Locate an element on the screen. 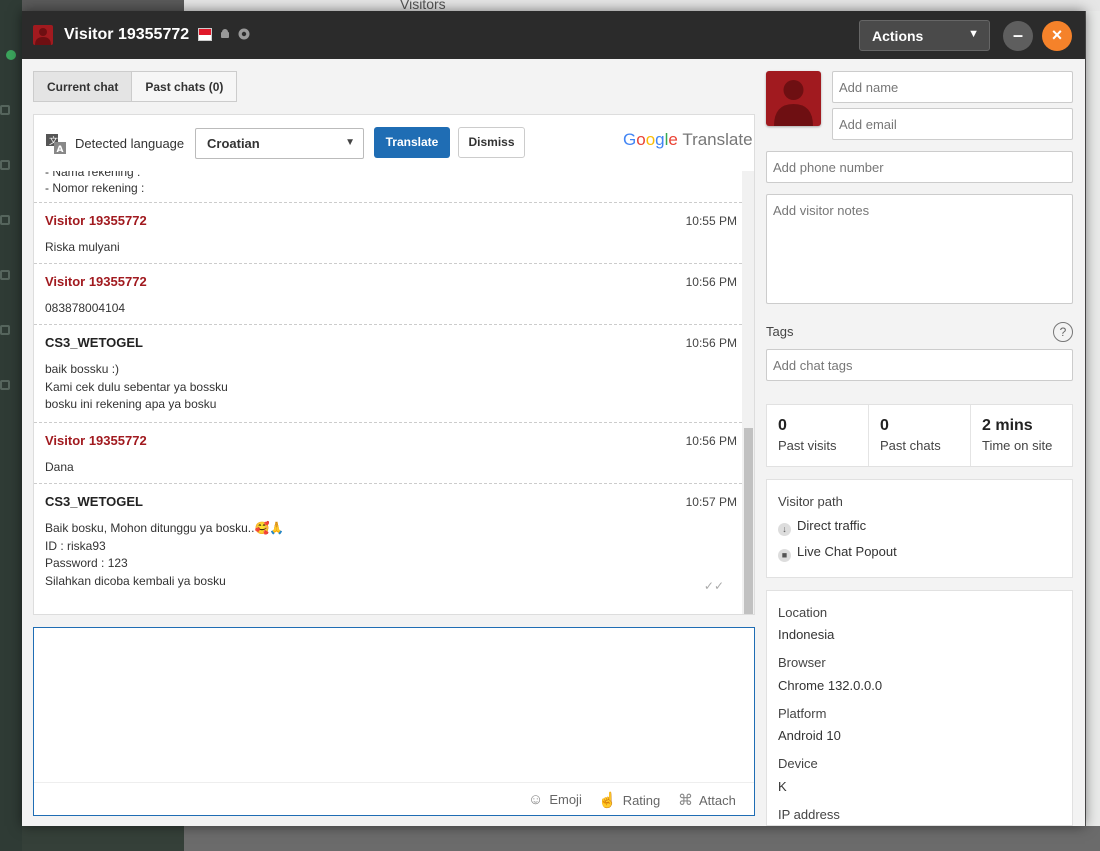 This screenshot has height=851, width=1100. message-author: CS3_WETOGEL is located at coordinates (94, 501).